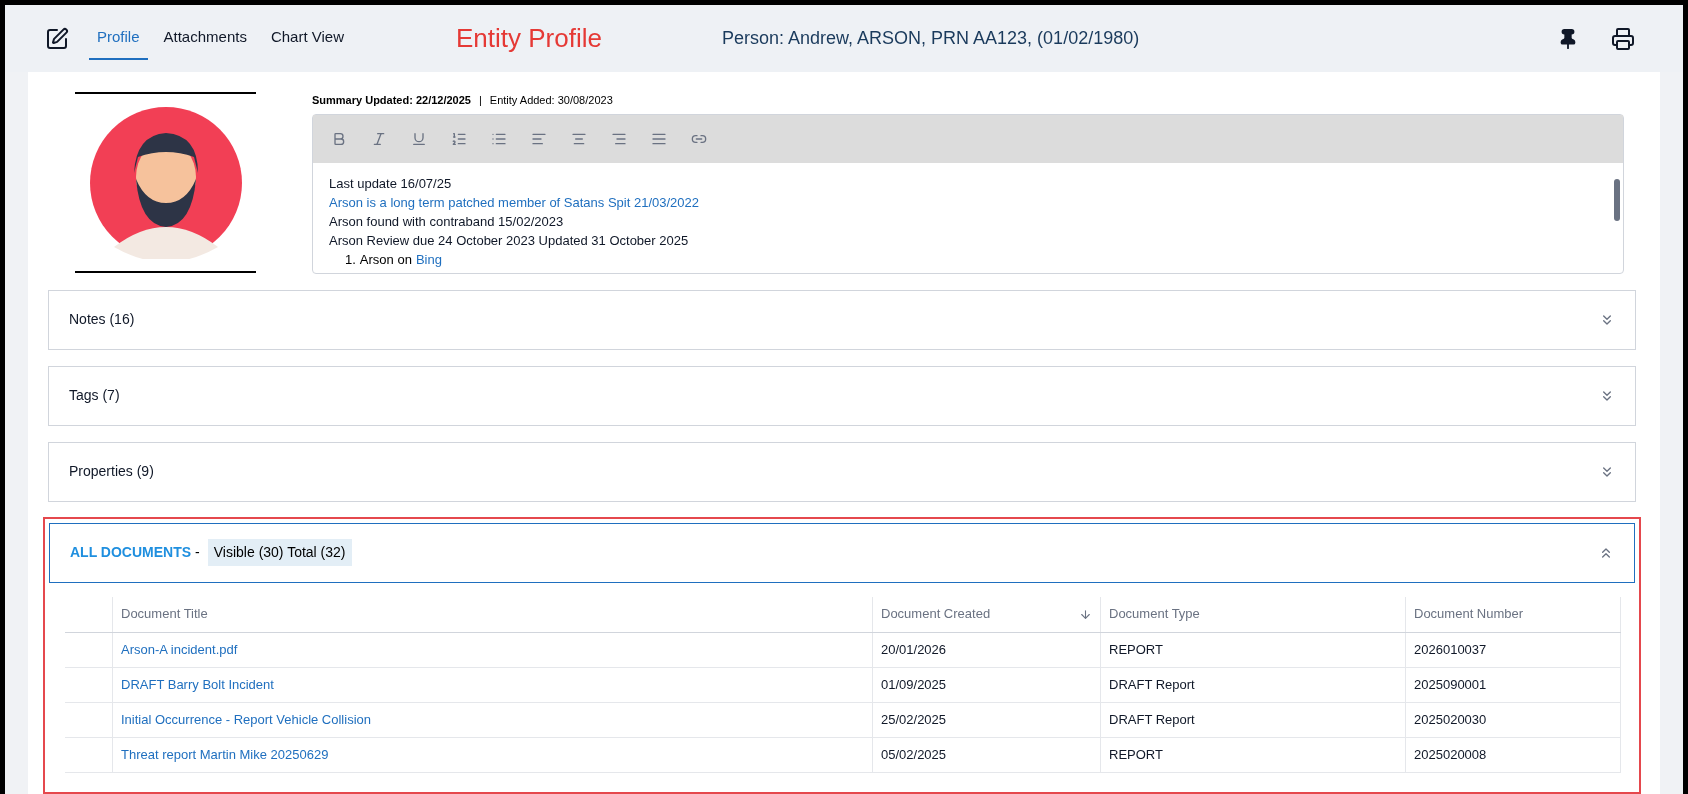 This screenshot has height=794, width=1688. I want to click on numbered-list-icon, so click(459, 138).